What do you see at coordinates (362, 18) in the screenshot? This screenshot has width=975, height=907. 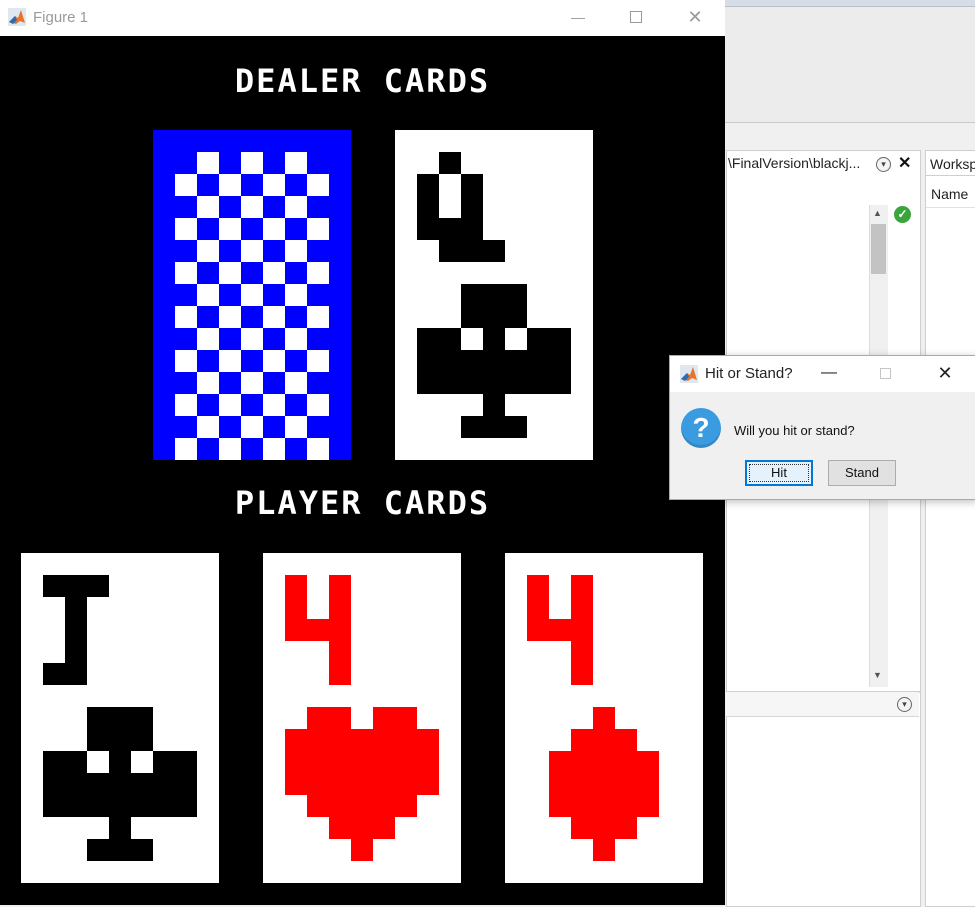 I see `figure-titlebar: Figure 1 — ✕` at bounding box center [362, 18].